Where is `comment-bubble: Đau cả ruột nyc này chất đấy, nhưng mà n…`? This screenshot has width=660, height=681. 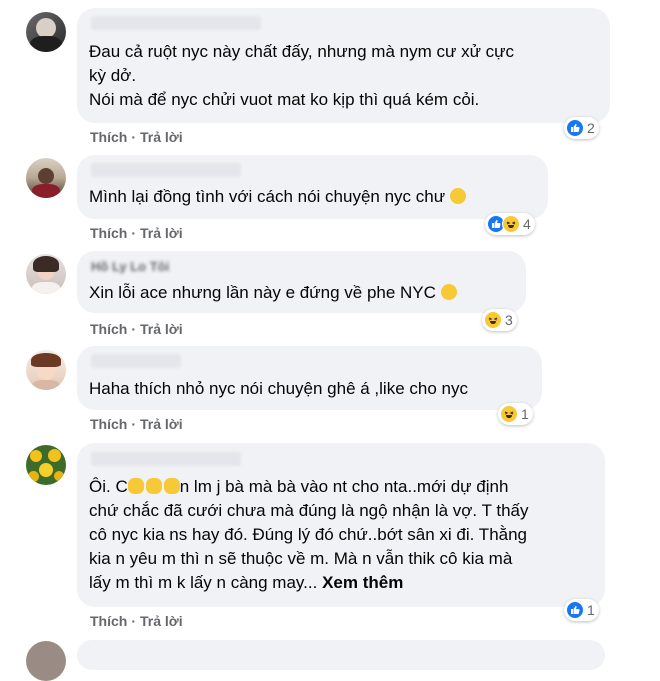
comment-bubble: Đau cả ruột nyc này chất đấy, nhưng mà n… is located at coordinates (343, 65).